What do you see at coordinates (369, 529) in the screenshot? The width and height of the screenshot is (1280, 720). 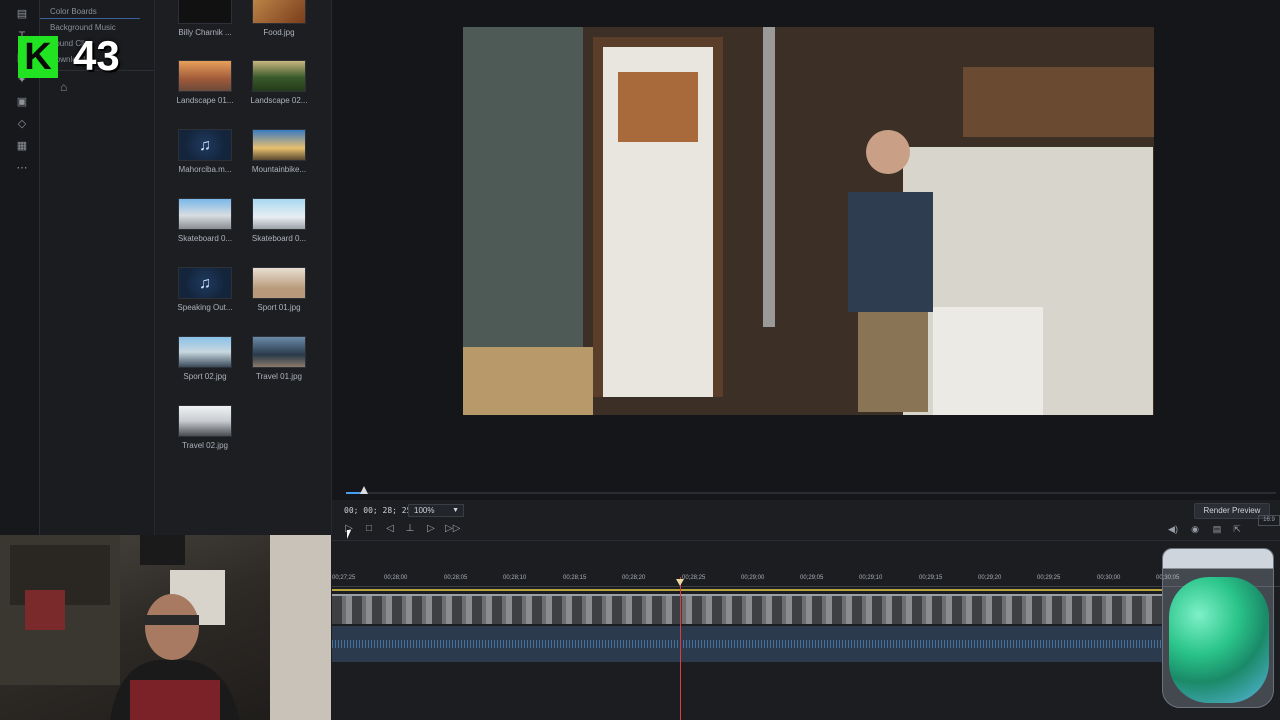 I see `stop-icon: □` at bounding box center [369, 529].